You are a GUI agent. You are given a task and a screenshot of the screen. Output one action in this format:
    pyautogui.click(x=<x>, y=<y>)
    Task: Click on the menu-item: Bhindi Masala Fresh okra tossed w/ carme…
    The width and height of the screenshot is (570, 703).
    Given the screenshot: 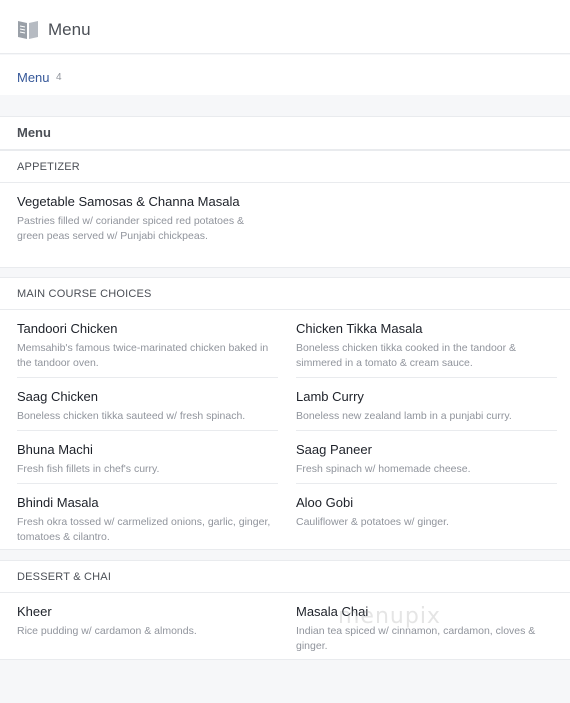 What is the action you would take?
    pyautogui.click(x=146, y=519)
    